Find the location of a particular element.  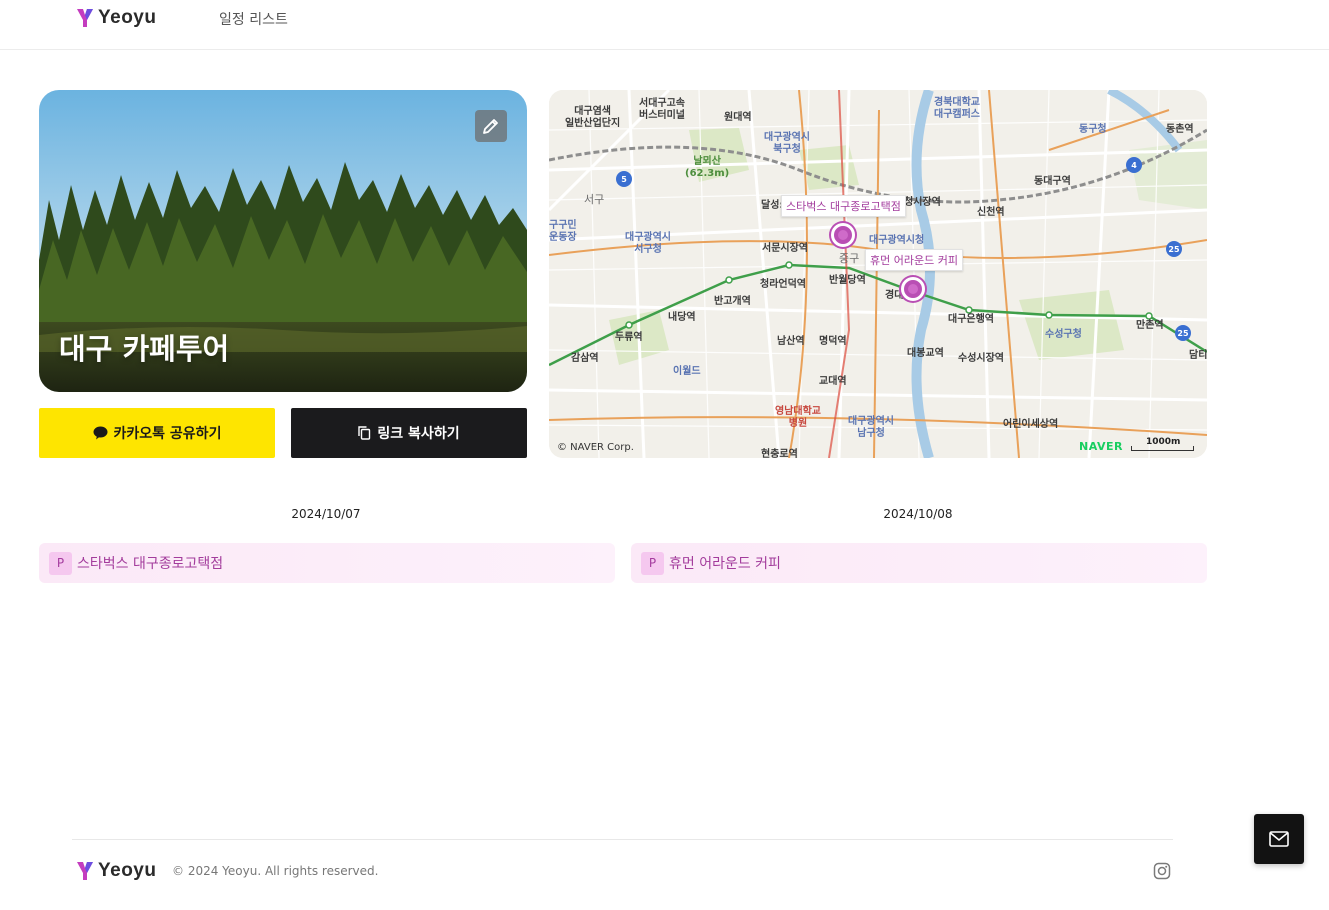

schedule-item: P 스타벅스 대구종로고택점 is located at coordinates (327, 563).